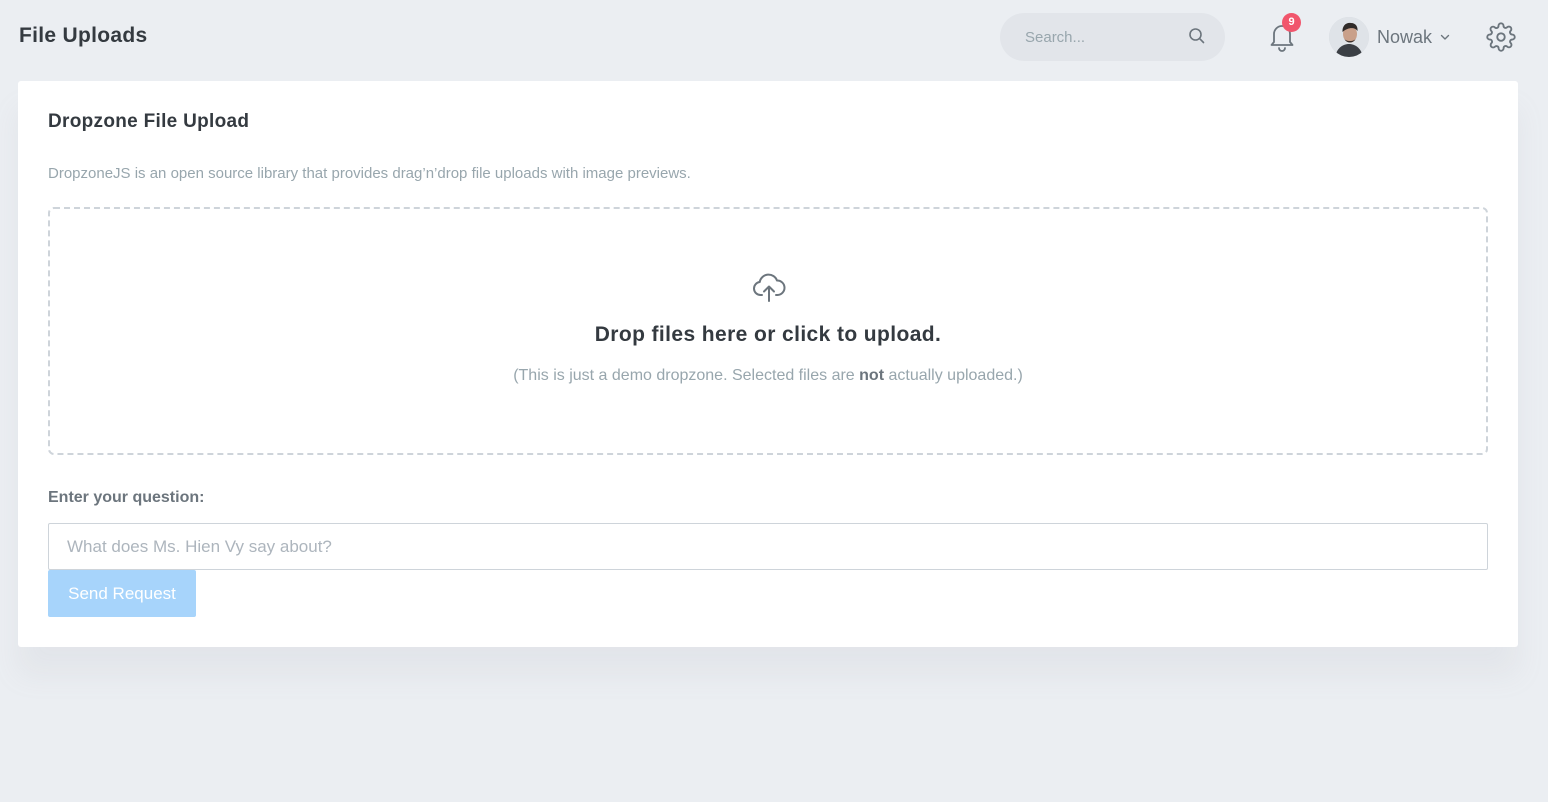  Describe the element at coordinates (768, 546) in the screenshot. I see `question-input` at that location.